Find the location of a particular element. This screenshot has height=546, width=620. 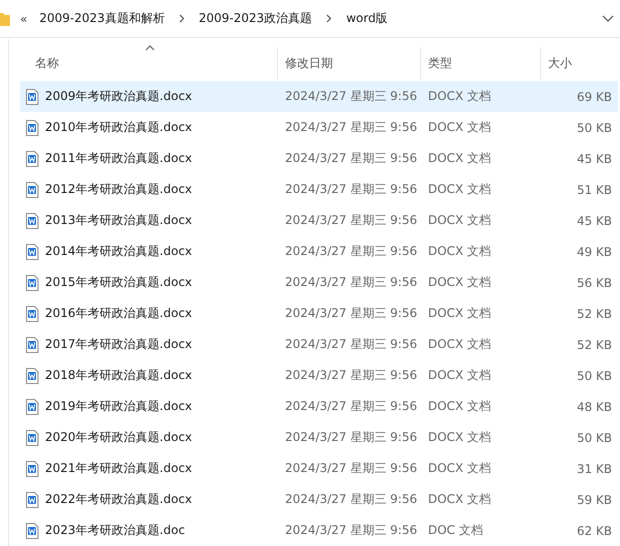

file-row: 2019年考研政治真题.docx 2024/3/27 星期三 9:56 DOCX 文档 48 KB is located at coordinates (319, 406).